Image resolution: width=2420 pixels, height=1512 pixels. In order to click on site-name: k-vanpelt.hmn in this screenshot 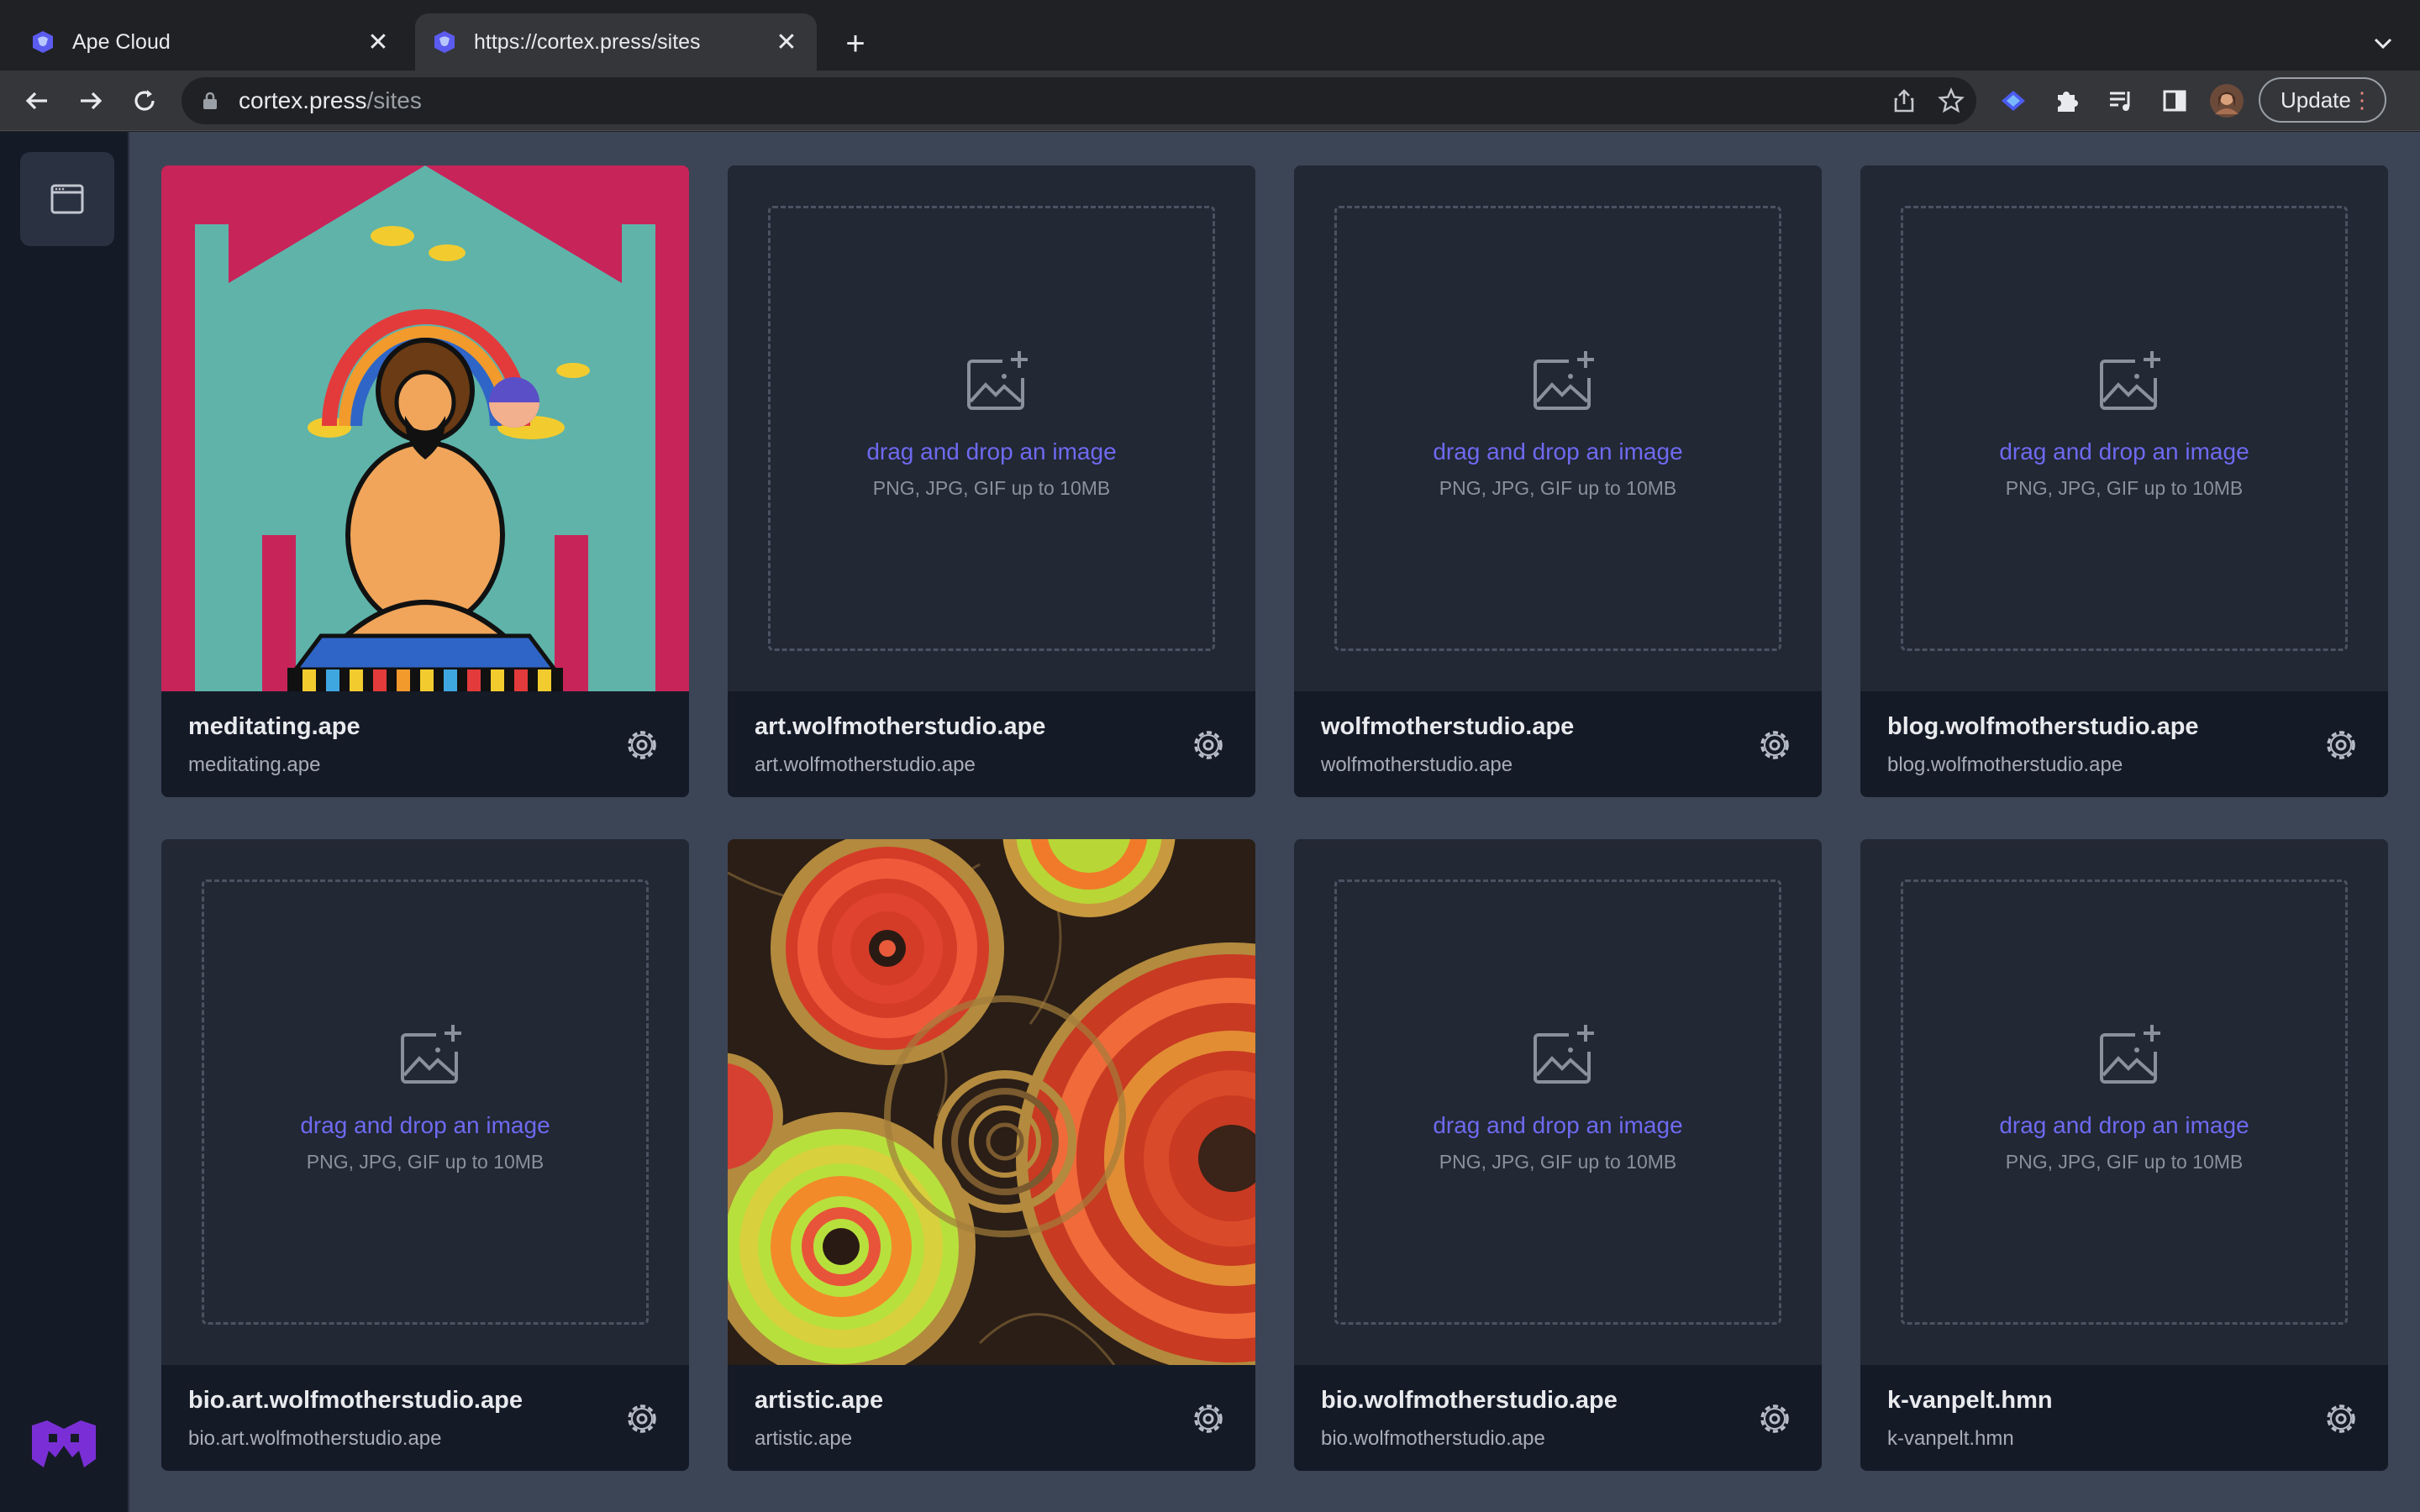, I will do `click(1970, 1401)`.